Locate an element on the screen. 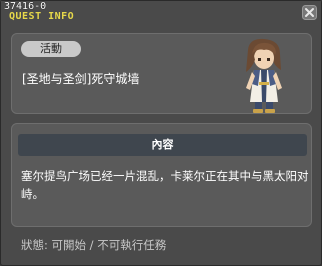 The width and height of the screenshot is (322, 266). category-badge: 活動 is located at coordinates (51, 49).